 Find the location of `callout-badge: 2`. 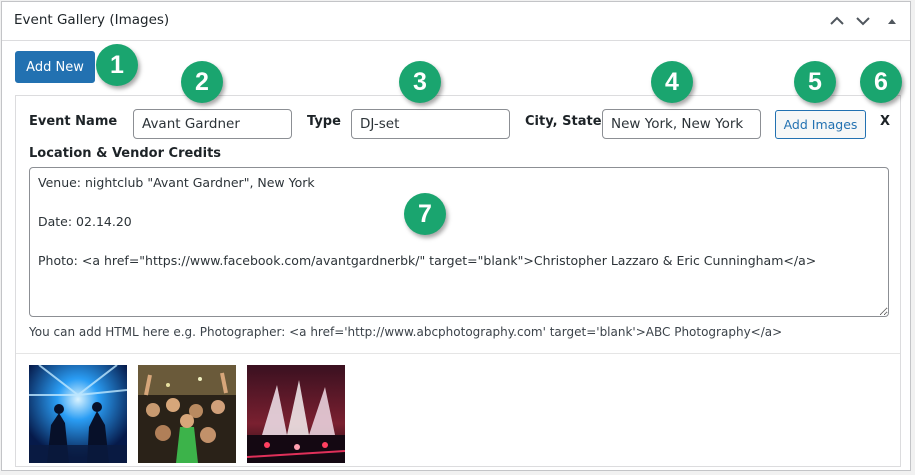

callout-badge: 2 is located at coordinates (202, 82).